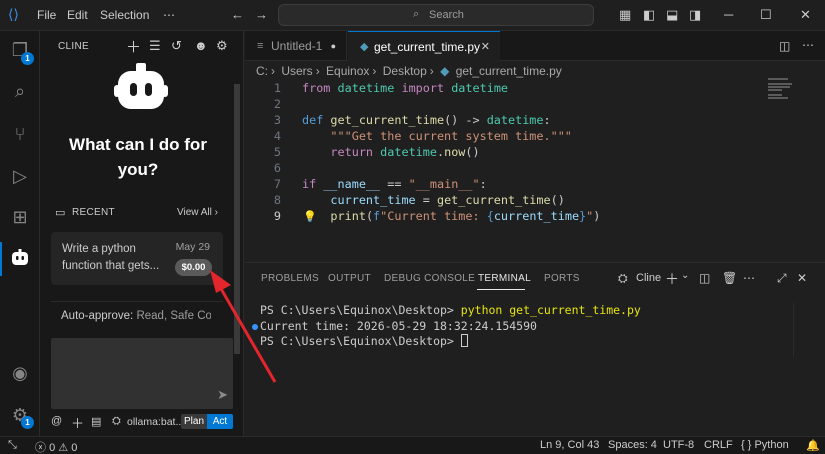 The width and height of the screenshot is (825, 454). I want to click on minimap, so click(782, 89).